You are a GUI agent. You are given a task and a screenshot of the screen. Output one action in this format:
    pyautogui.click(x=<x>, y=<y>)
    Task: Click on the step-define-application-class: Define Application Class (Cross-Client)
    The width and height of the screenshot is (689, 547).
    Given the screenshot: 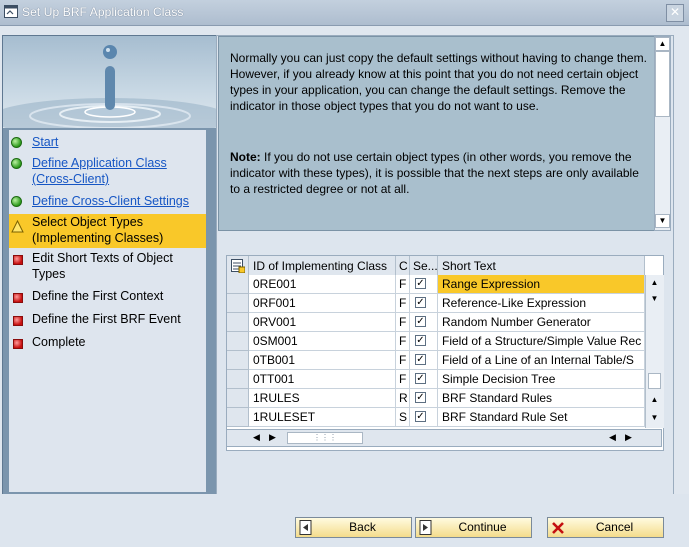 What is the action you would take?
    pyautogui.click(x=107, y=172)
    